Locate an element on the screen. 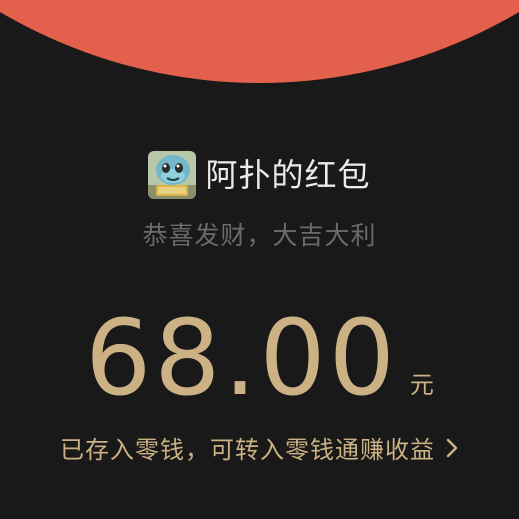 The width and height of the screenshot is (519, 519). squirtle-avatar-icon is located at coordinates (172, 175).